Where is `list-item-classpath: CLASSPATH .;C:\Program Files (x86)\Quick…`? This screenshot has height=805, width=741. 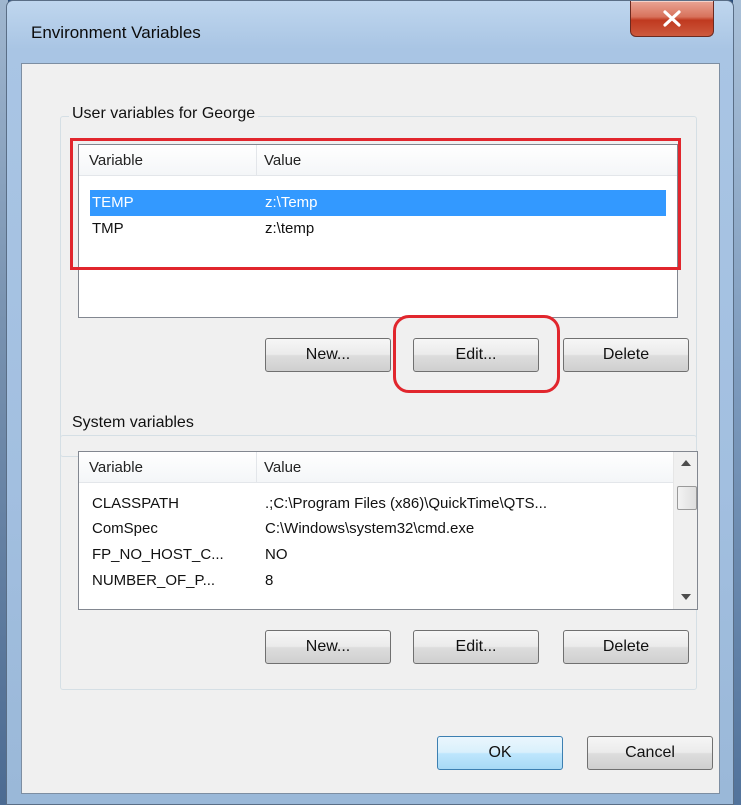 list-item-classpath: CLASSPATH .;C:\Program Files (x86)\Quick… is located at coordinates (380, 504).